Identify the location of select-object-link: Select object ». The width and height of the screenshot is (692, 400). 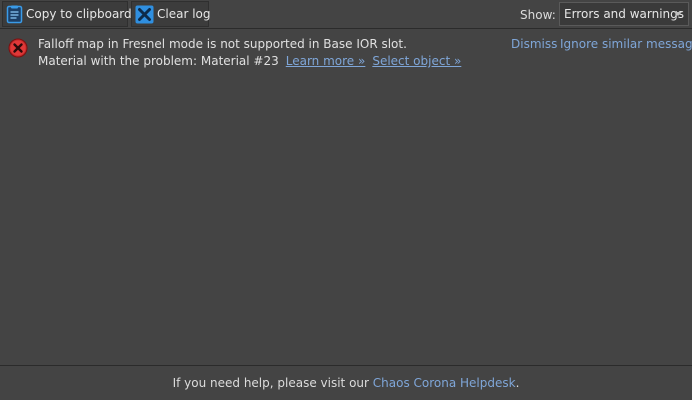
(416, 61).